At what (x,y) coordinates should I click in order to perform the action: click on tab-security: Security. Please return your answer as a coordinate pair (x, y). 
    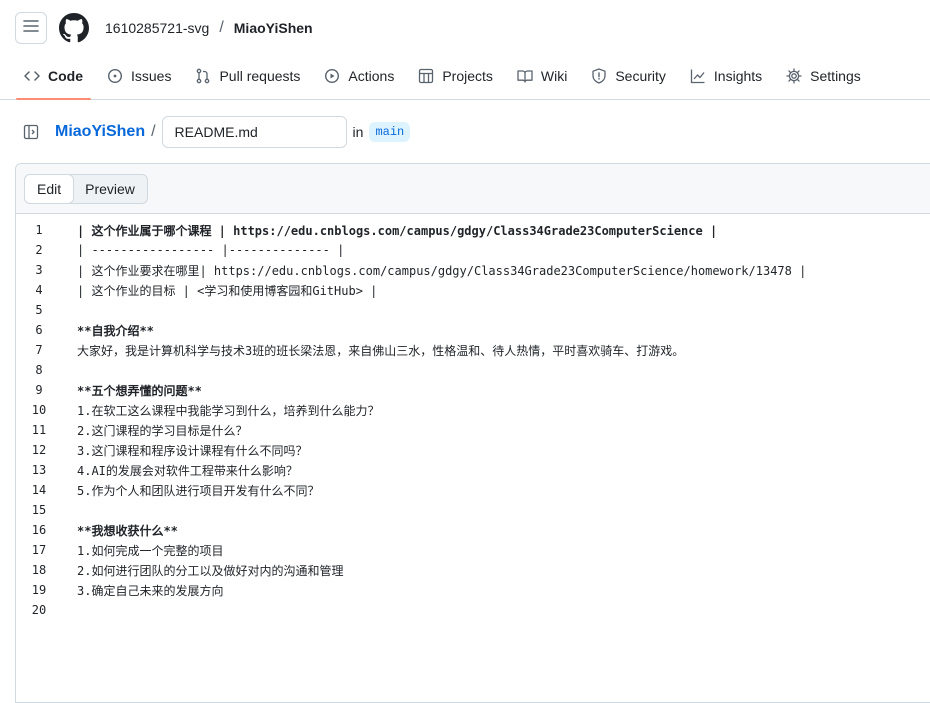
    Looking at the image, I should click on (628, 76).